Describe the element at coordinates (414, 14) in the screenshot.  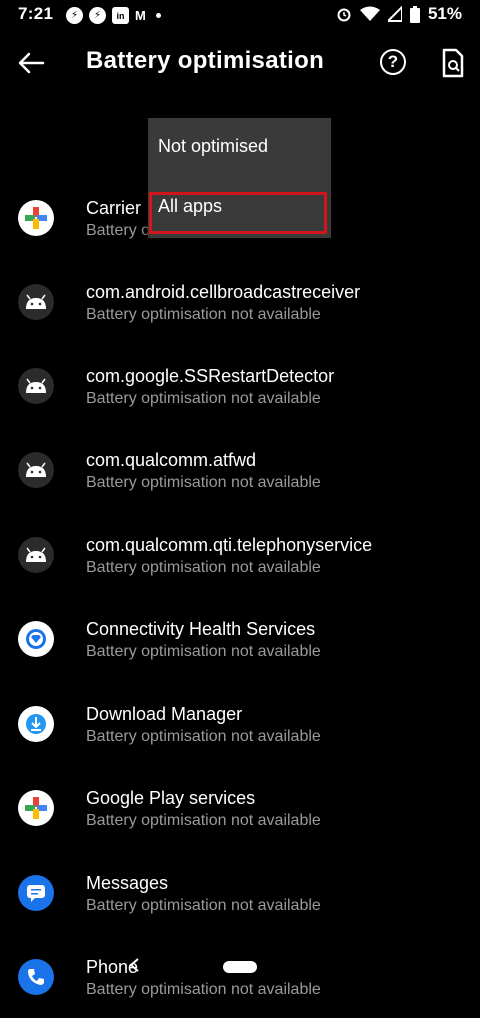
I see `battery-icon` at that location.